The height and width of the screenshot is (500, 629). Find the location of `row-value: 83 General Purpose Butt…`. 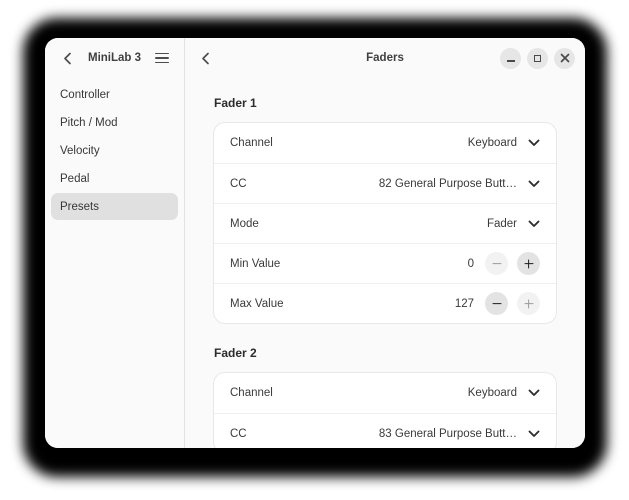

row-value: 83 General Purpose Butt… is located at coordinates (447, 433).